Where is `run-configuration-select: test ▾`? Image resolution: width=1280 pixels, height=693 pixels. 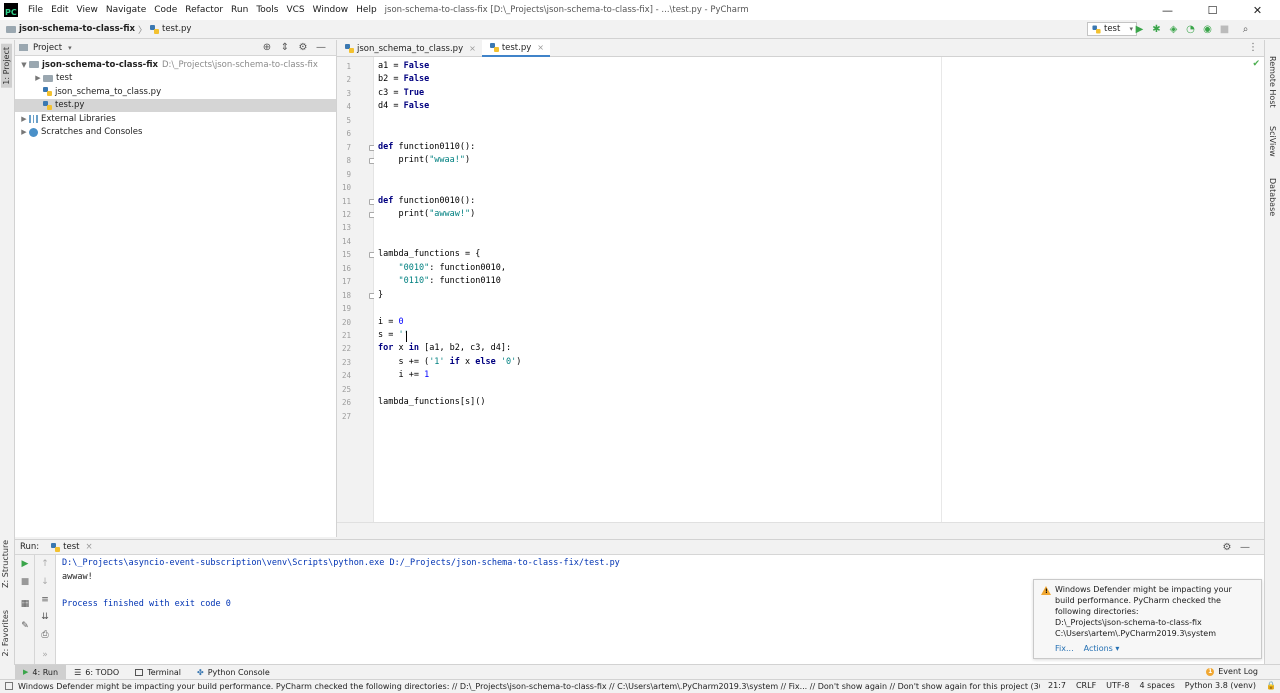
run-configuration-select: test ▾ is located at coordinates (1112, 29).